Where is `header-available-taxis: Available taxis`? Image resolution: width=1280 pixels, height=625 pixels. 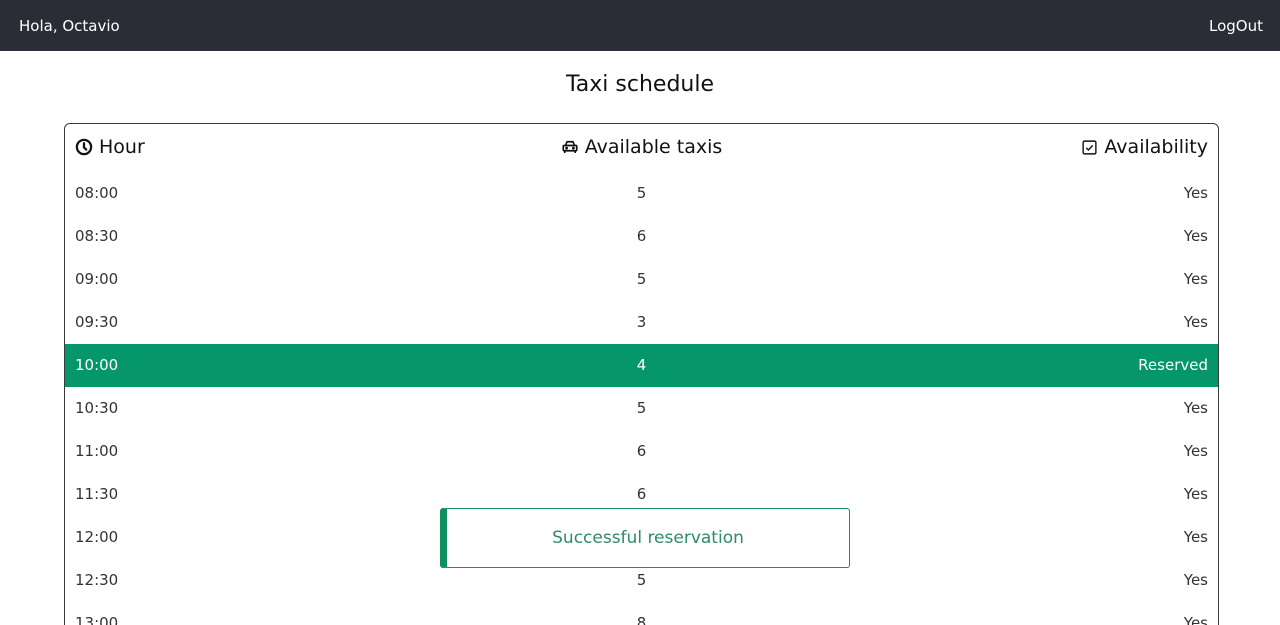
header-available-taxis: Available taxis is located at coordinates (641, 147).